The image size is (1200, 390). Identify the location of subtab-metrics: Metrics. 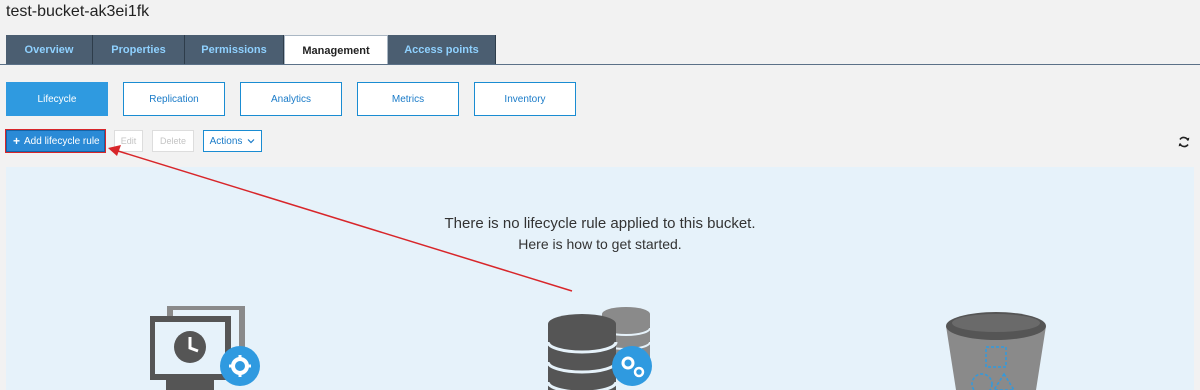
(408, 99).